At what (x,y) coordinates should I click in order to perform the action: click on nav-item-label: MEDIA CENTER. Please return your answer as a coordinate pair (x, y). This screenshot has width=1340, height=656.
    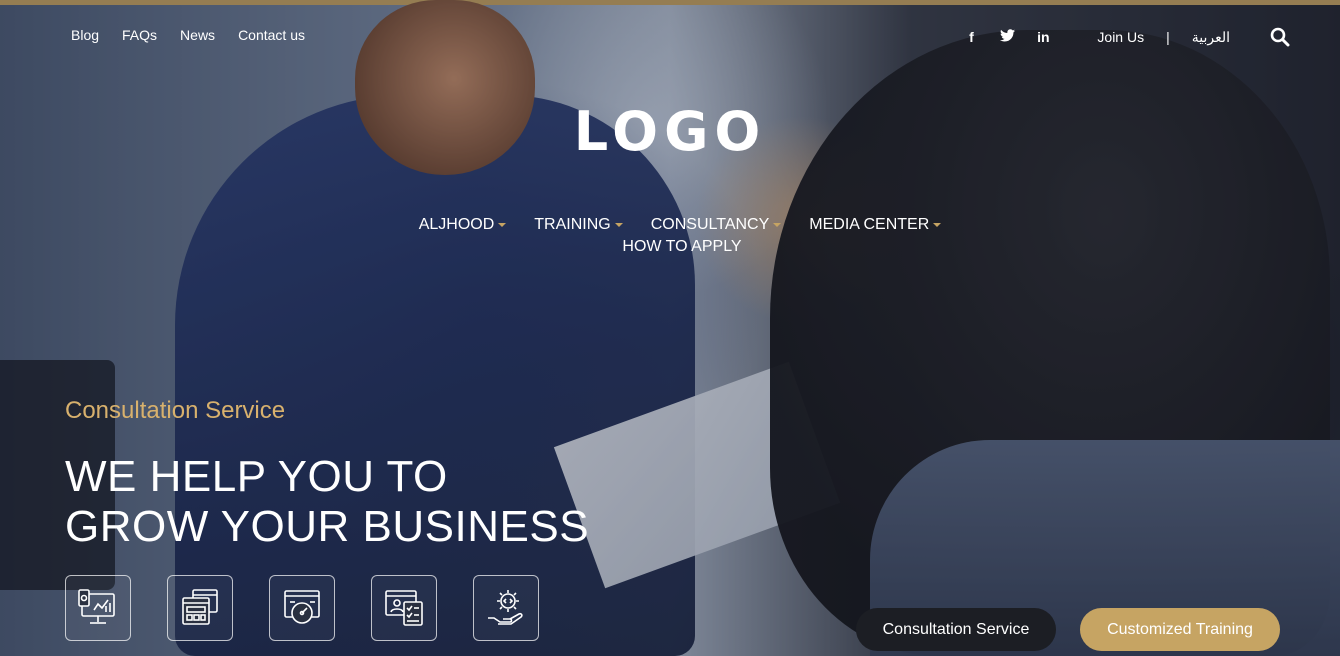
    Looking at the image, I should click on (869, 224).